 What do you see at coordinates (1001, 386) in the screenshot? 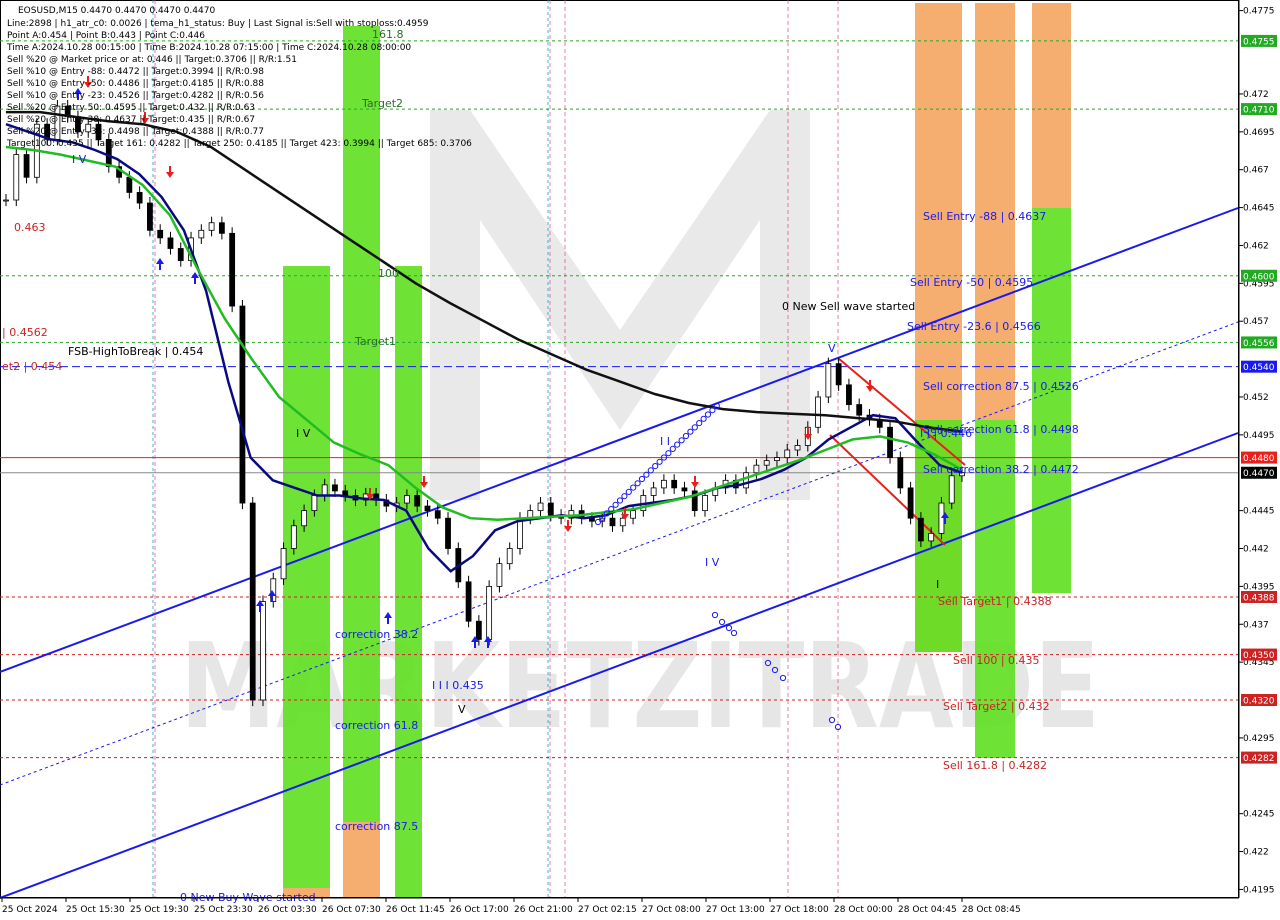
I see `chart-annotation: Sell correction 87.5 | 0.4526` at bounding box center [1001, 386].